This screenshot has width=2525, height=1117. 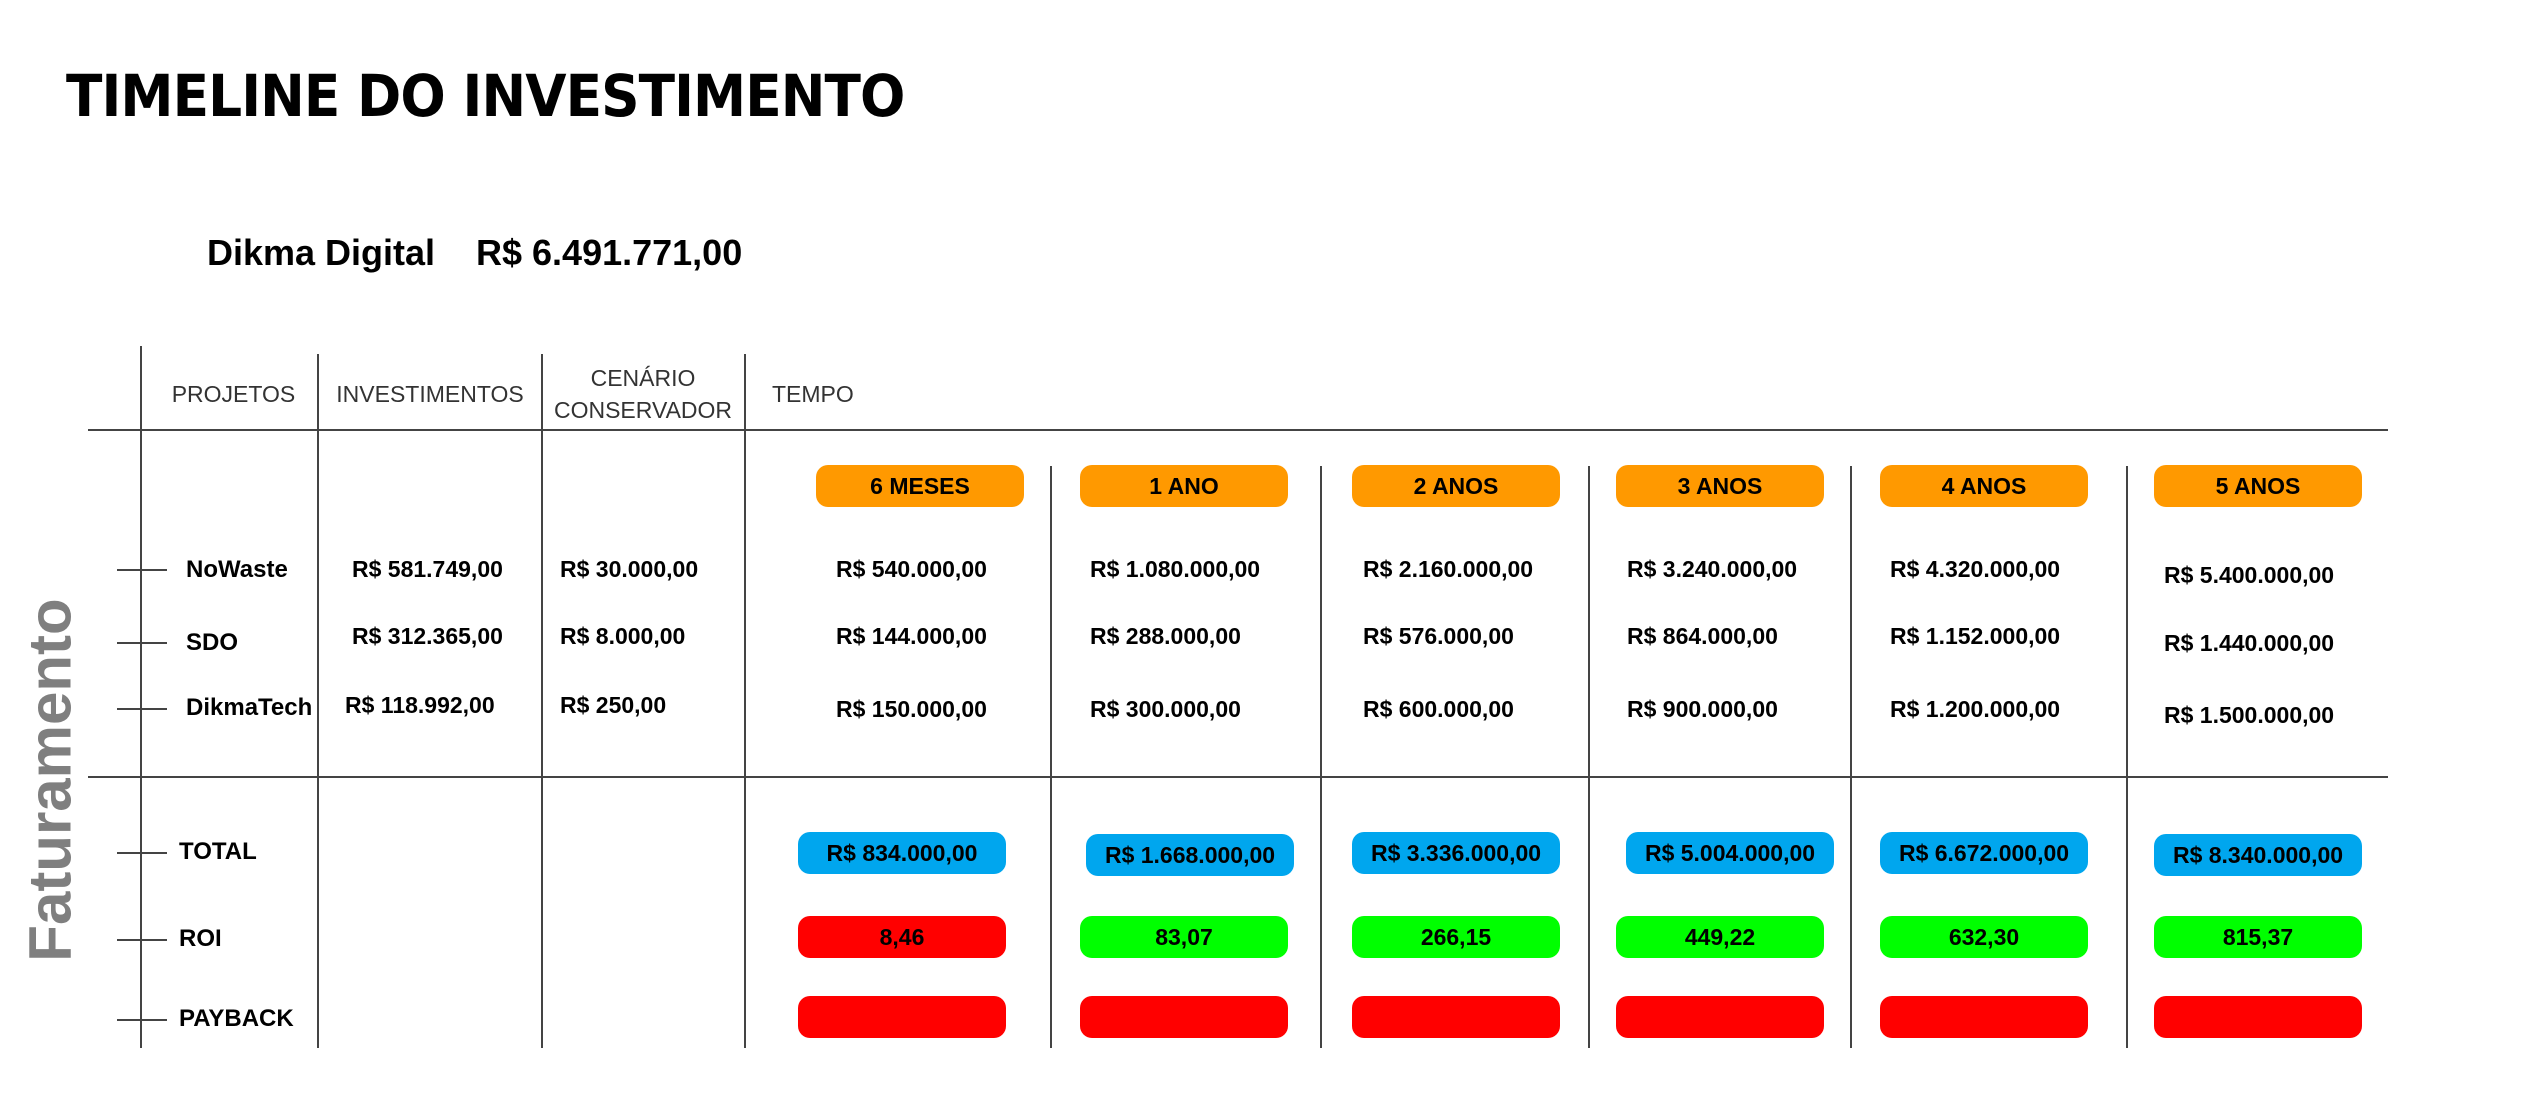 What do you see at coordinates (1184, 486) in the screenshot?
I see `period-badge: 1 ANO` at bounding box center [1184, 486].